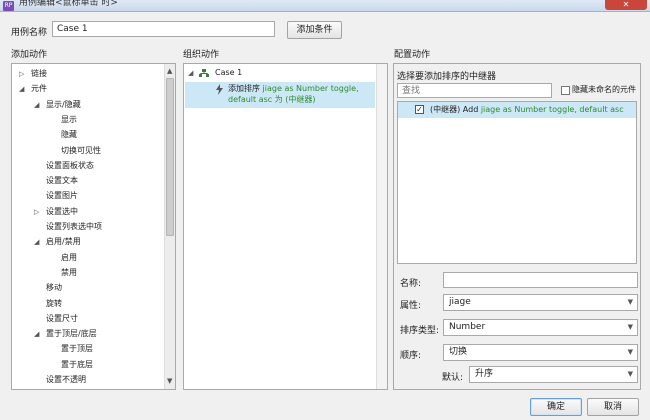  What do you see at coordinates (460, 302) in the screenshot?
I see `property-value: jiage` at bounding box center [460, 302].